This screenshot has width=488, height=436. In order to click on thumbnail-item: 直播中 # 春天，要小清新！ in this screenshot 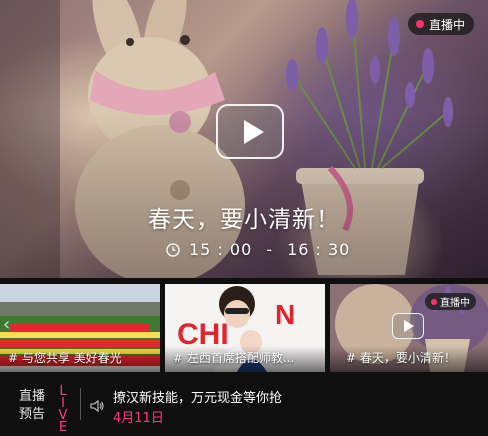, I will do `click(409, 328)`.